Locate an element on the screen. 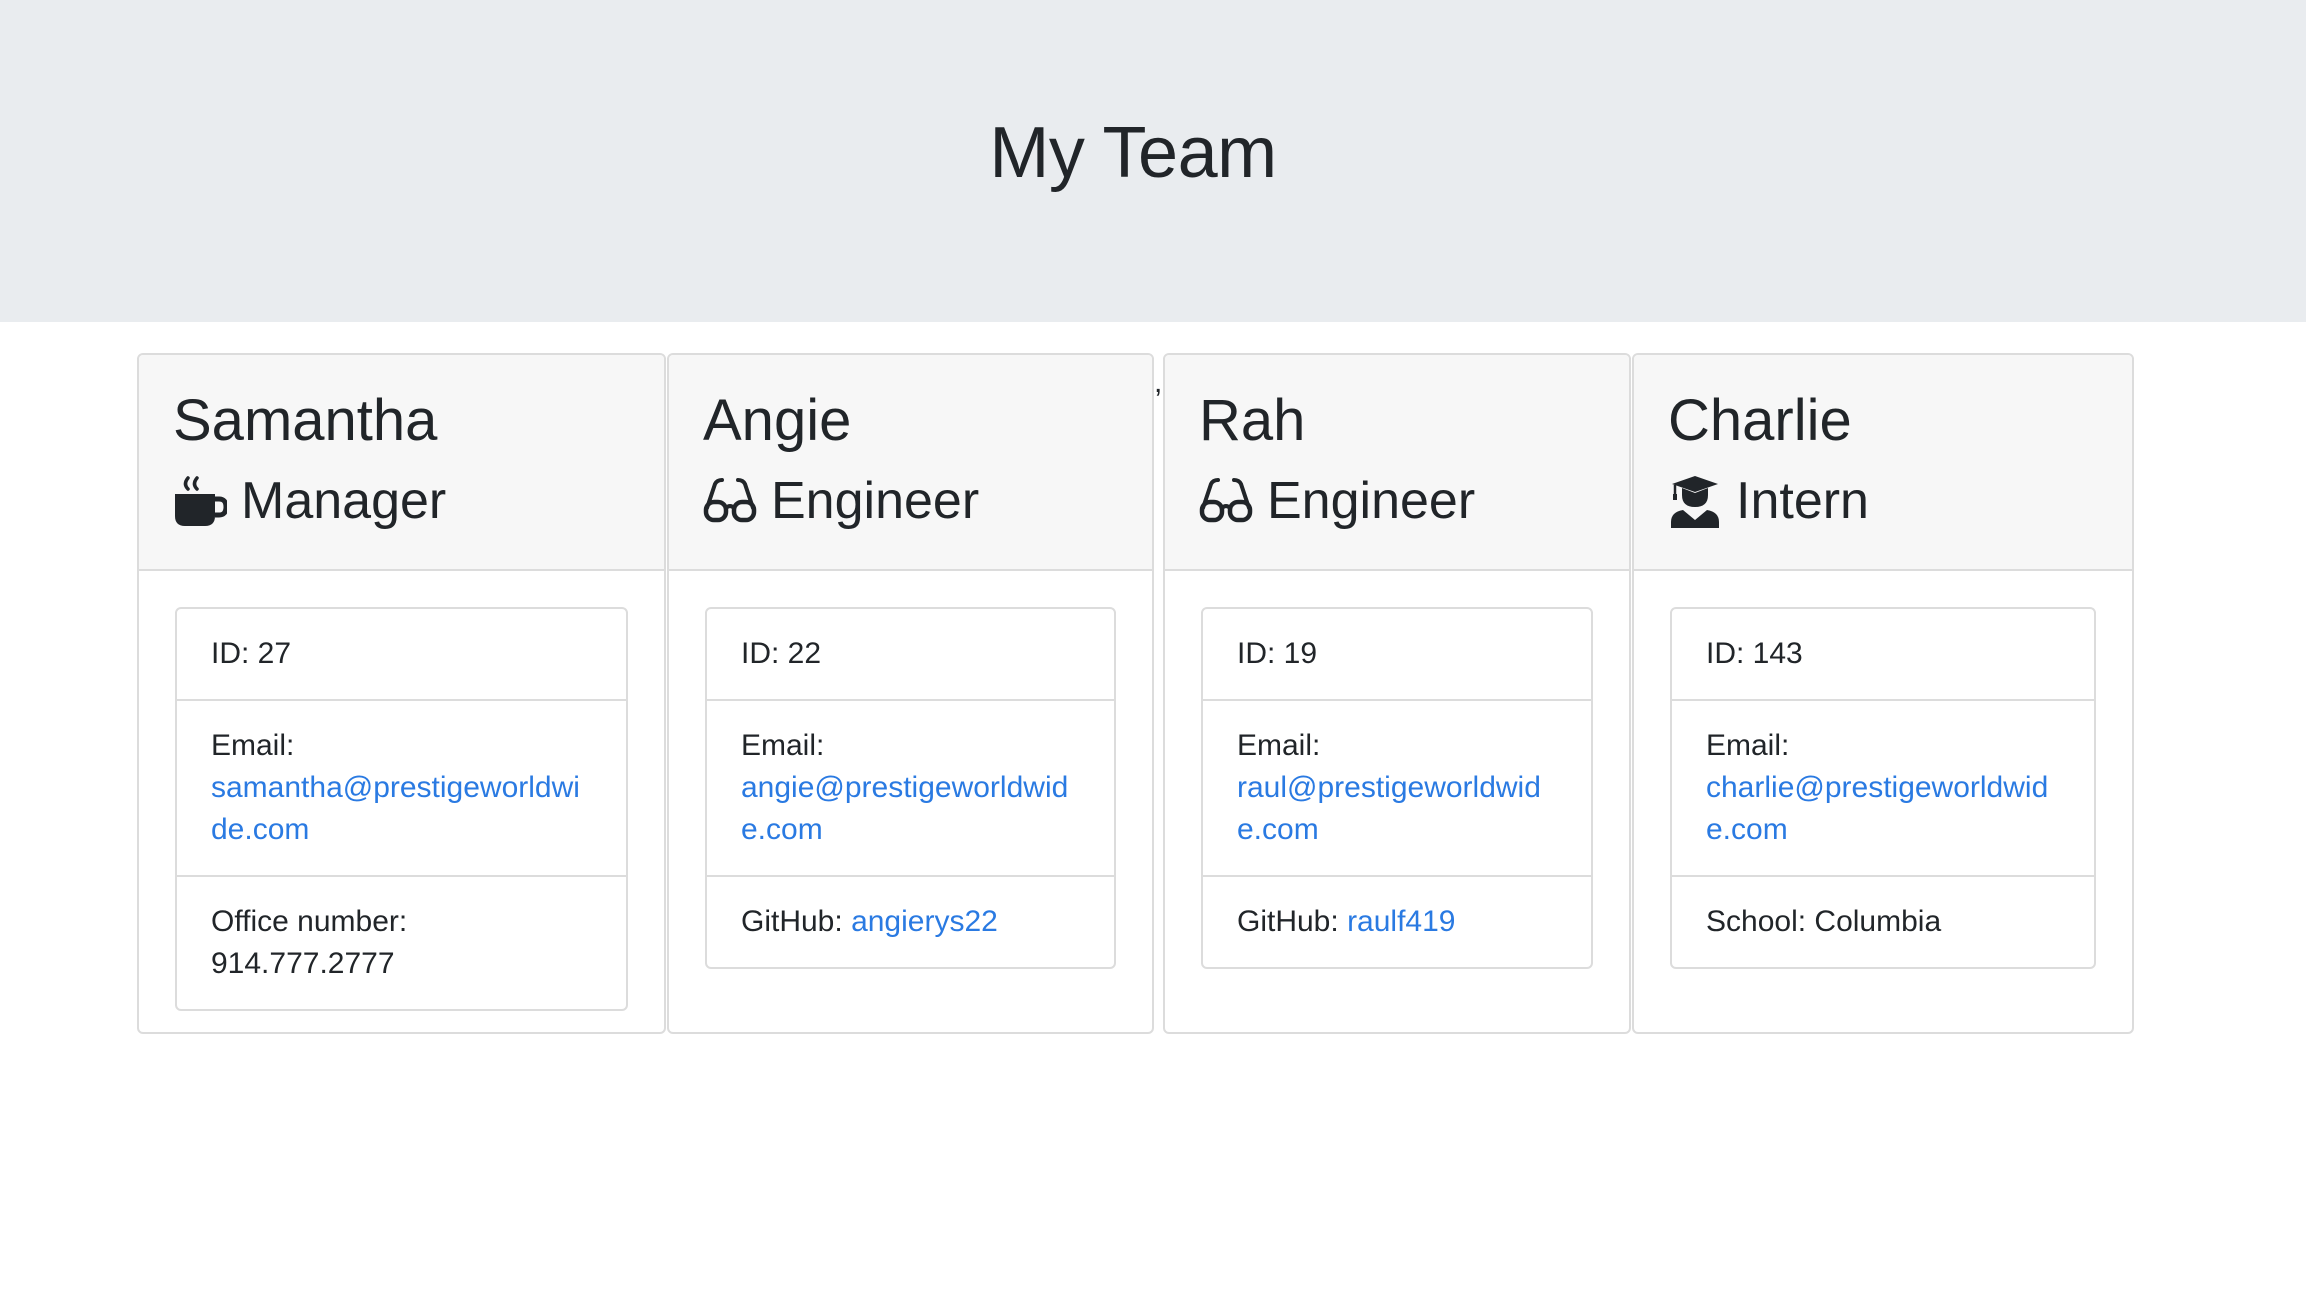  card-header: Rah Engineer is located at coordinates (1397, 463).